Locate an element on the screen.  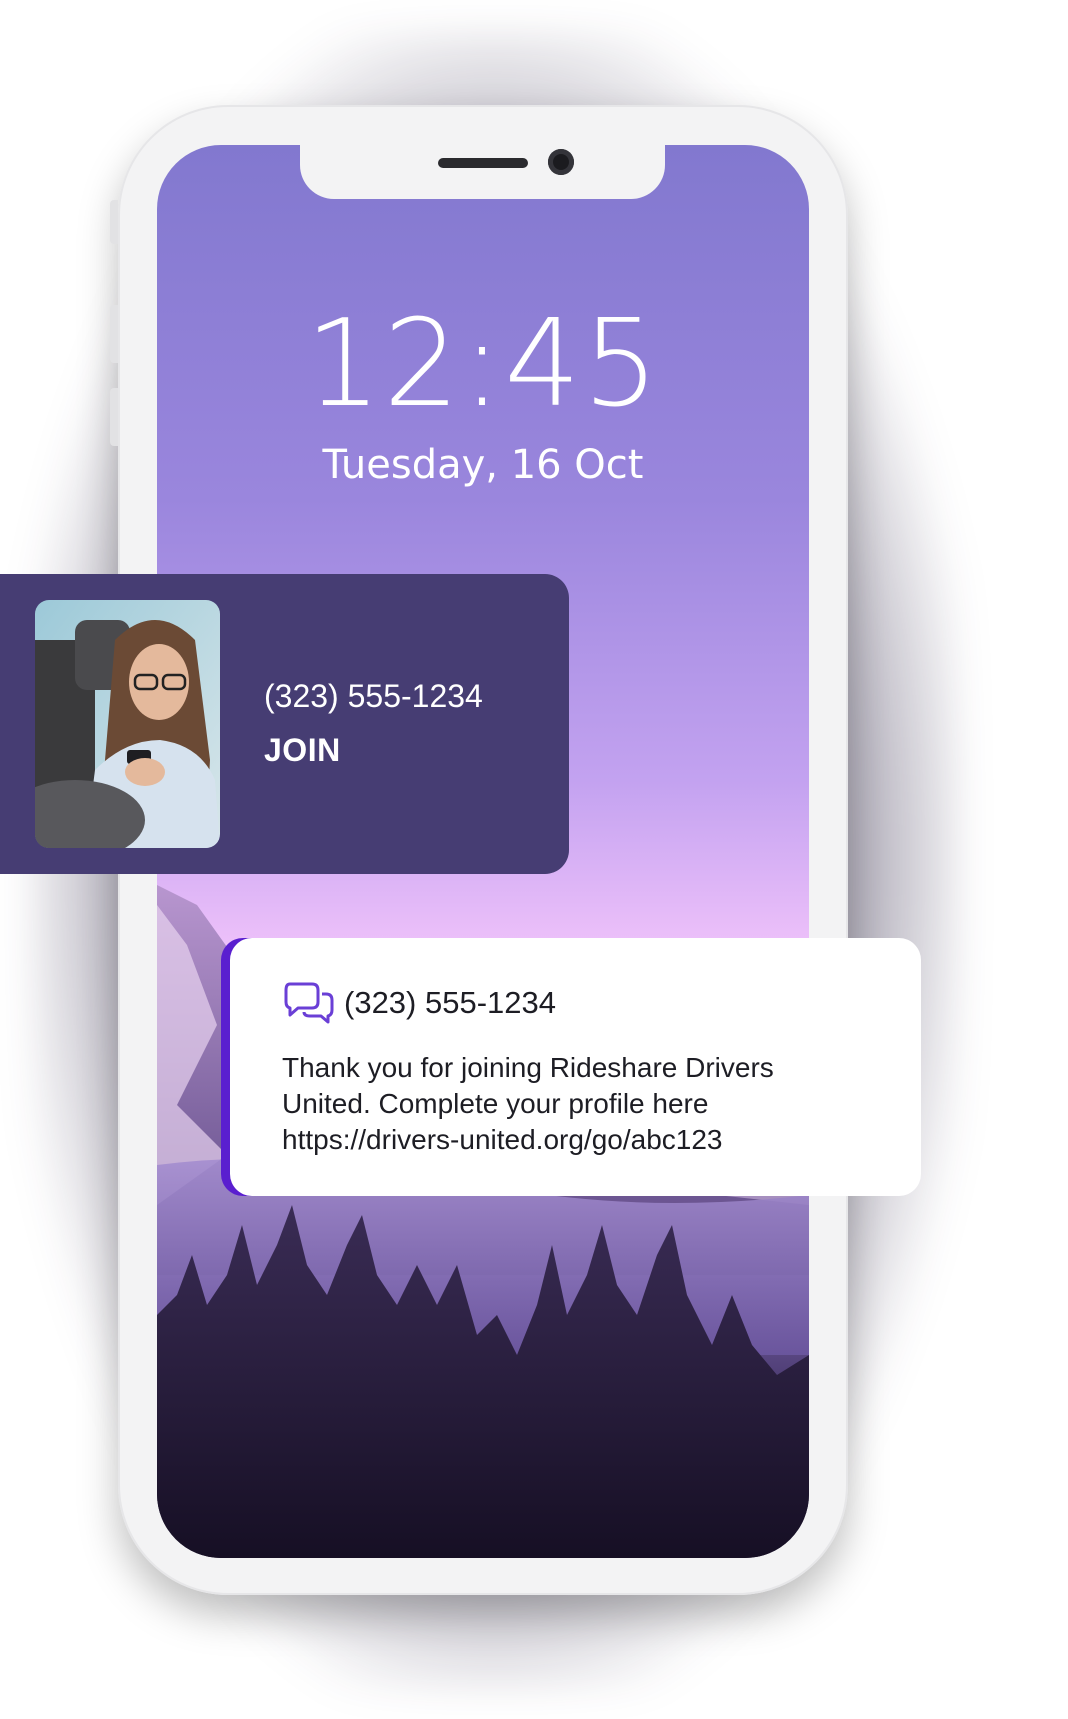
person-photo-icon is located at coordinates (127, 724).